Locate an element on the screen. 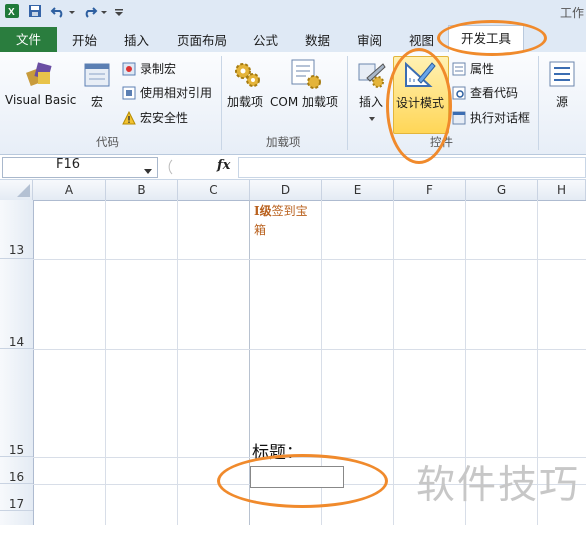  relative-reference-icon is located at coordinates (129, 93).